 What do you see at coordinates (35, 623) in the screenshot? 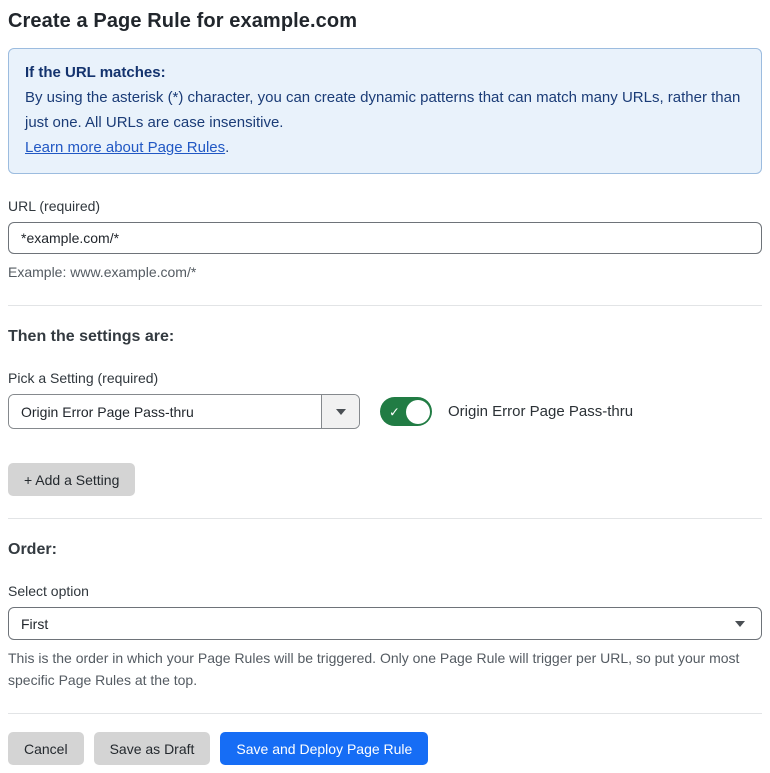
I see `order-select-value: First` at bounding box center [35, 623].